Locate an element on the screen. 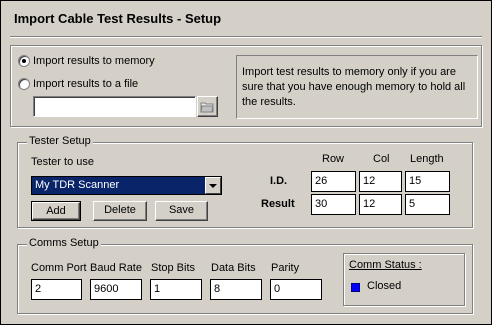 Image resolution: width=492 pixels, height=325 pixels. radio-memory-indicator is located at coordinates (24, 61).